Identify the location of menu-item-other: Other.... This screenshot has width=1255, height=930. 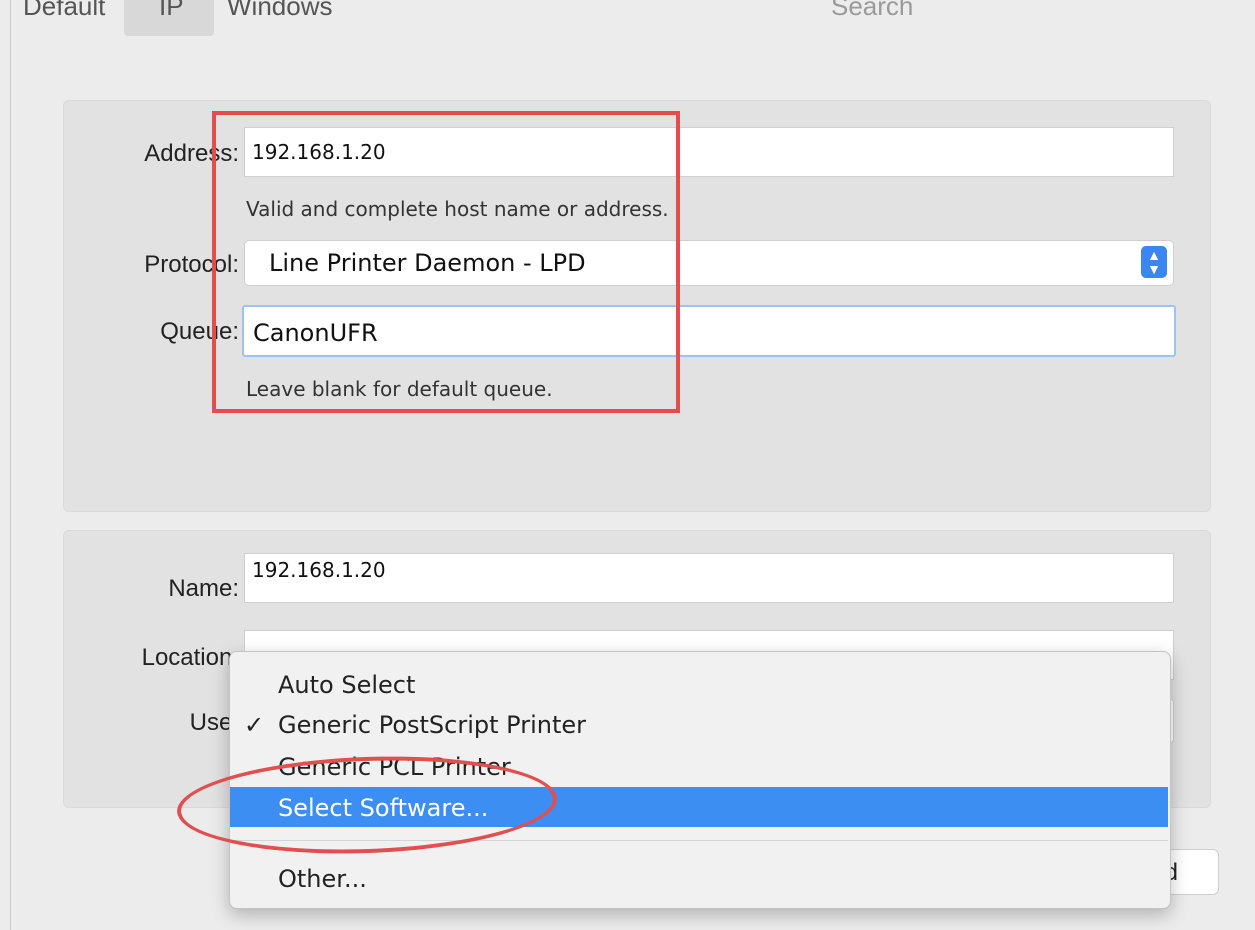
(699, 878).